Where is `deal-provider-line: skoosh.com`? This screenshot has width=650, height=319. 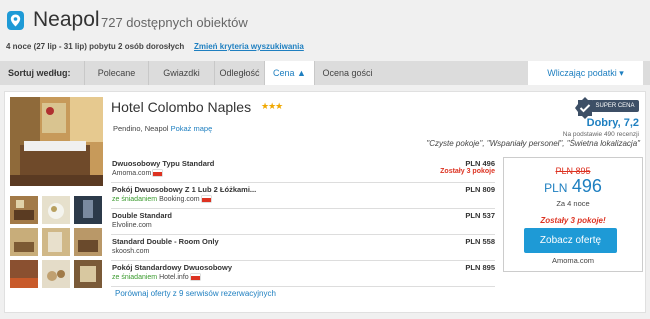 deal-provider-line: skoosh.com is located at coordinates (130, 251).